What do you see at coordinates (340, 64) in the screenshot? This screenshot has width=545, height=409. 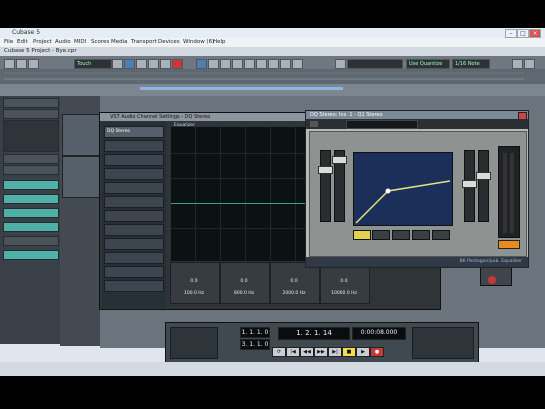 I see `snap-button` at bounding box center [340, 64].